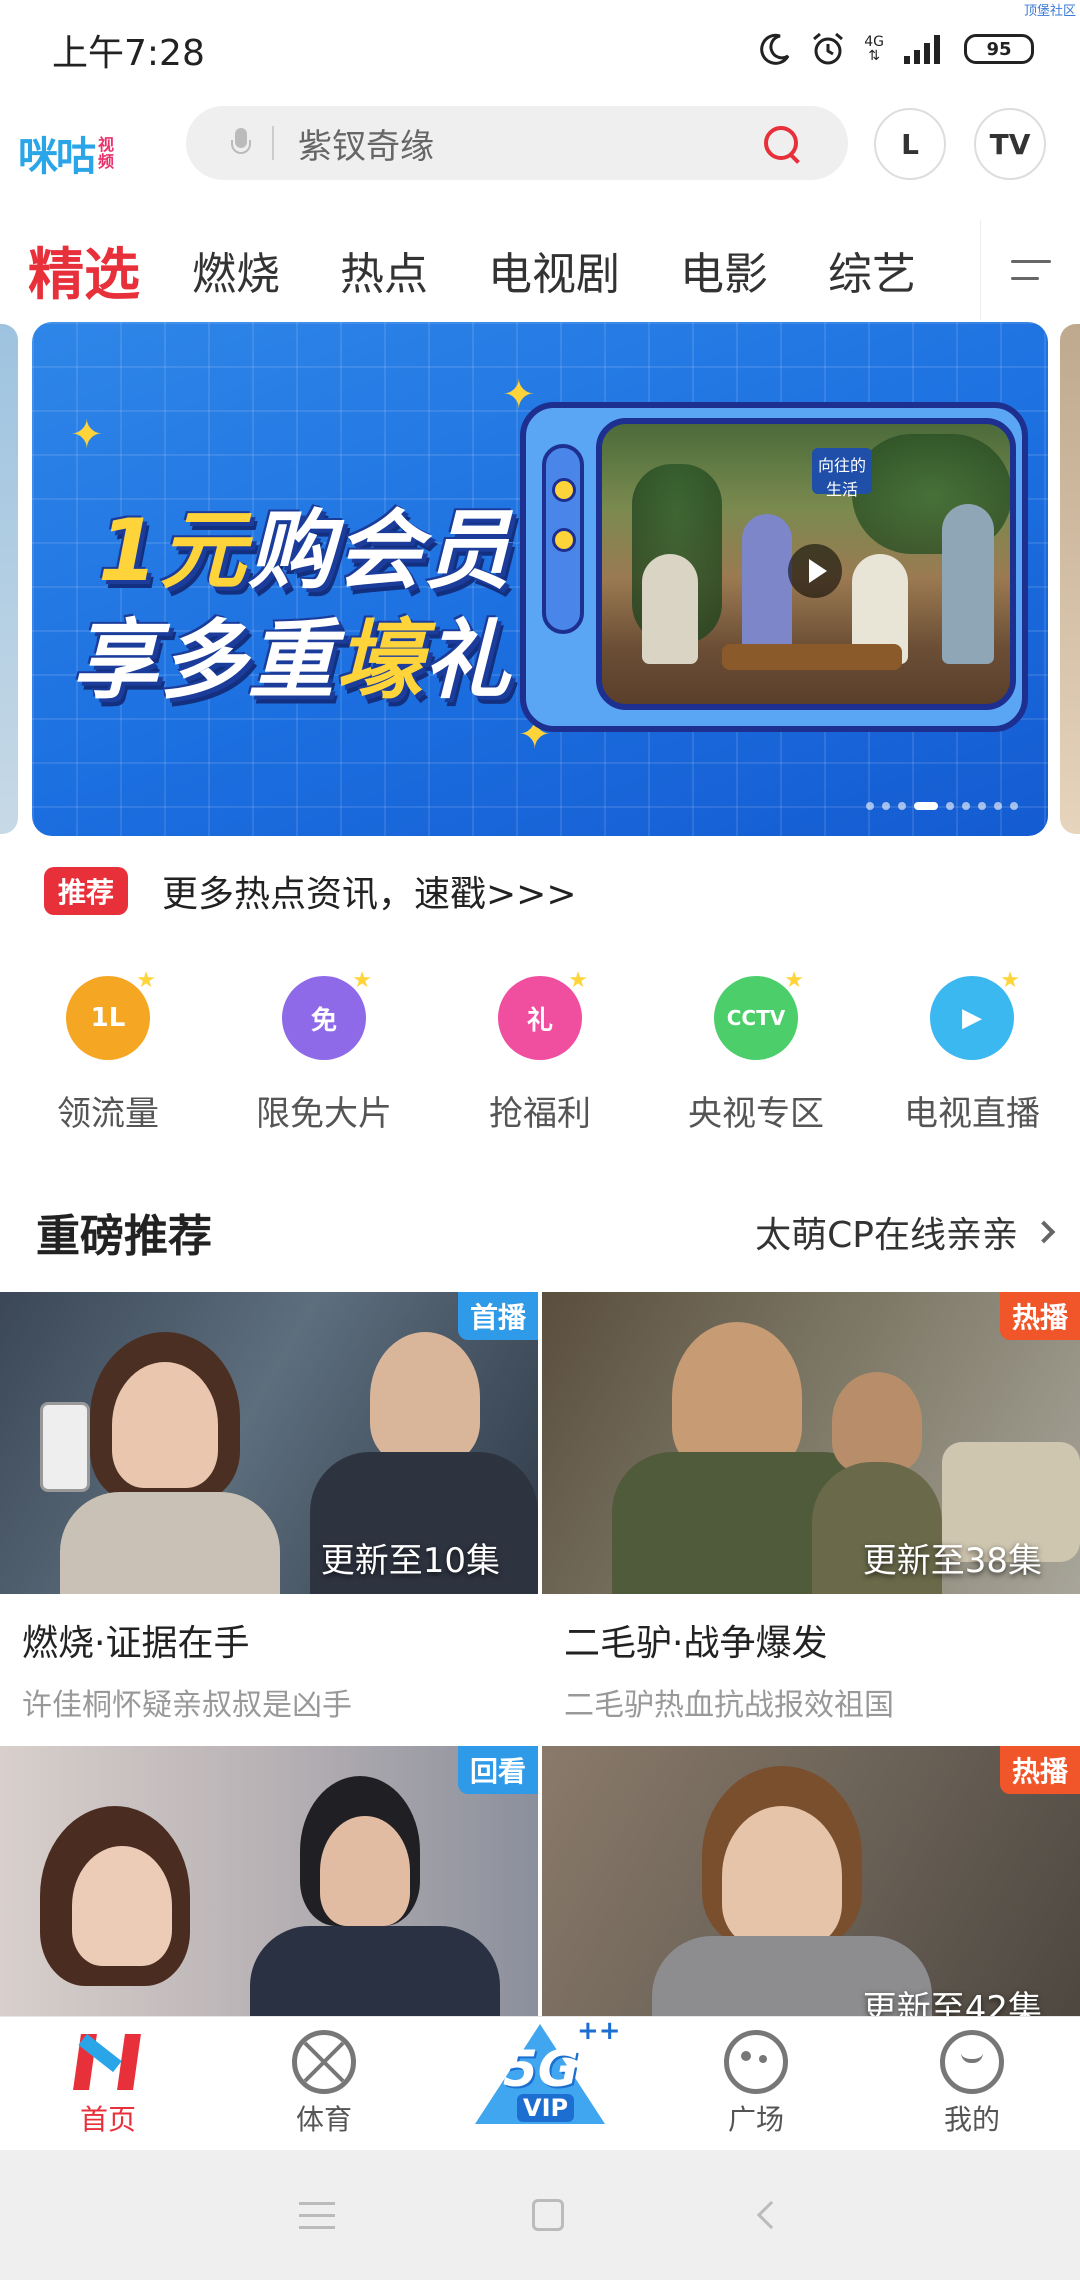  Describe the element at coordinates (756, 2061) in the screenshot. I see `planet-icon` at that location.